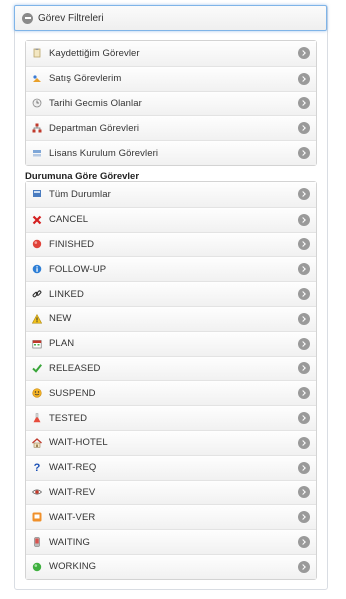 Image resolution: width=346 pixels, height=599 pixels. What do you see at coordinates (170, 18) in the screenshot?
I see `panel-header: Görev Filtreleri` at bounding box center [170, 18].